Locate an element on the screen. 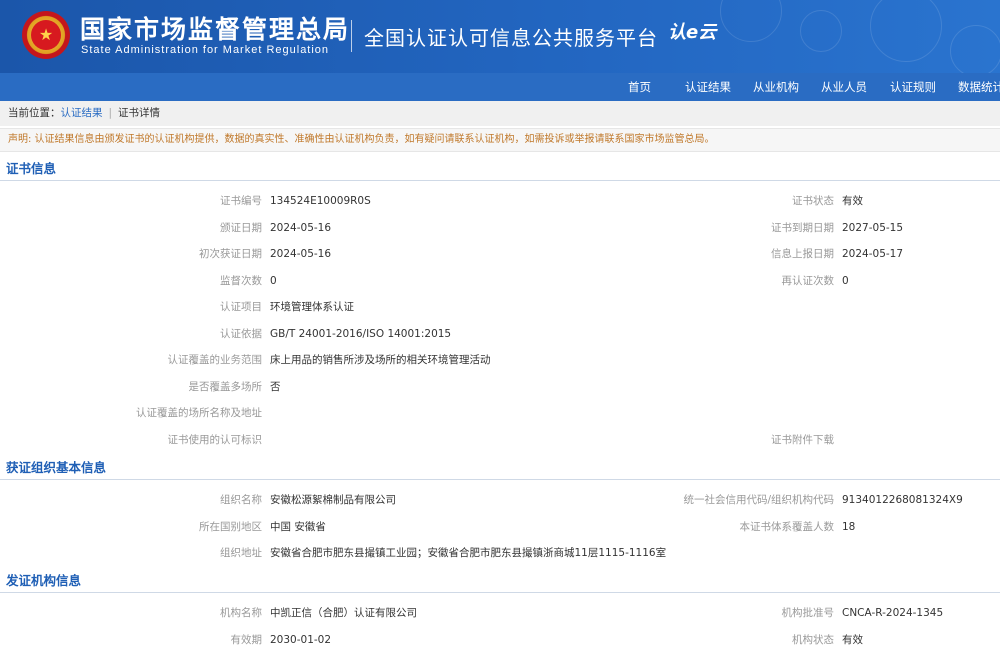  nav-personnel: 从业人员 is located at coordinates (844, 87).